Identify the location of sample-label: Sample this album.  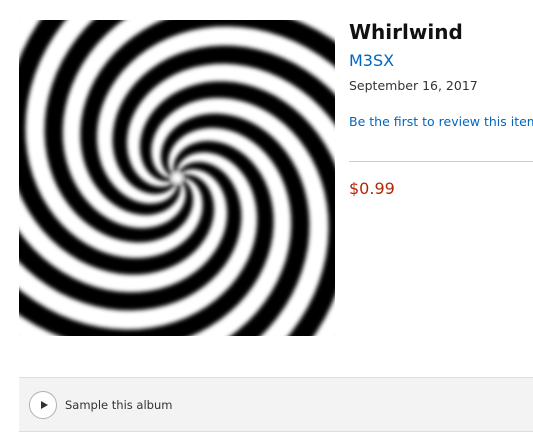
(118, 405).